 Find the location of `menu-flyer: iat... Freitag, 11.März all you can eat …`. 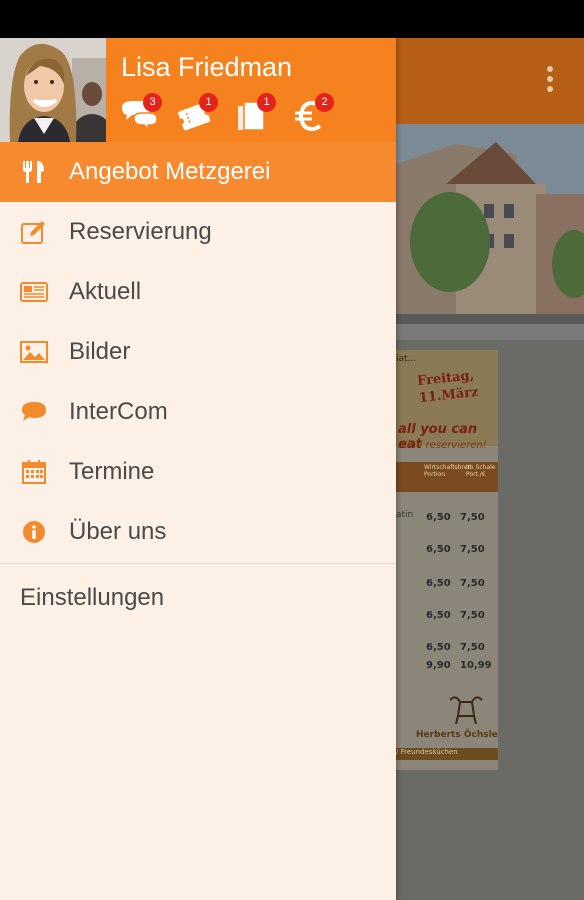

menu-flyer: iat... Freitag, 11.März all you can eat … is located at coordinates (447, 560).